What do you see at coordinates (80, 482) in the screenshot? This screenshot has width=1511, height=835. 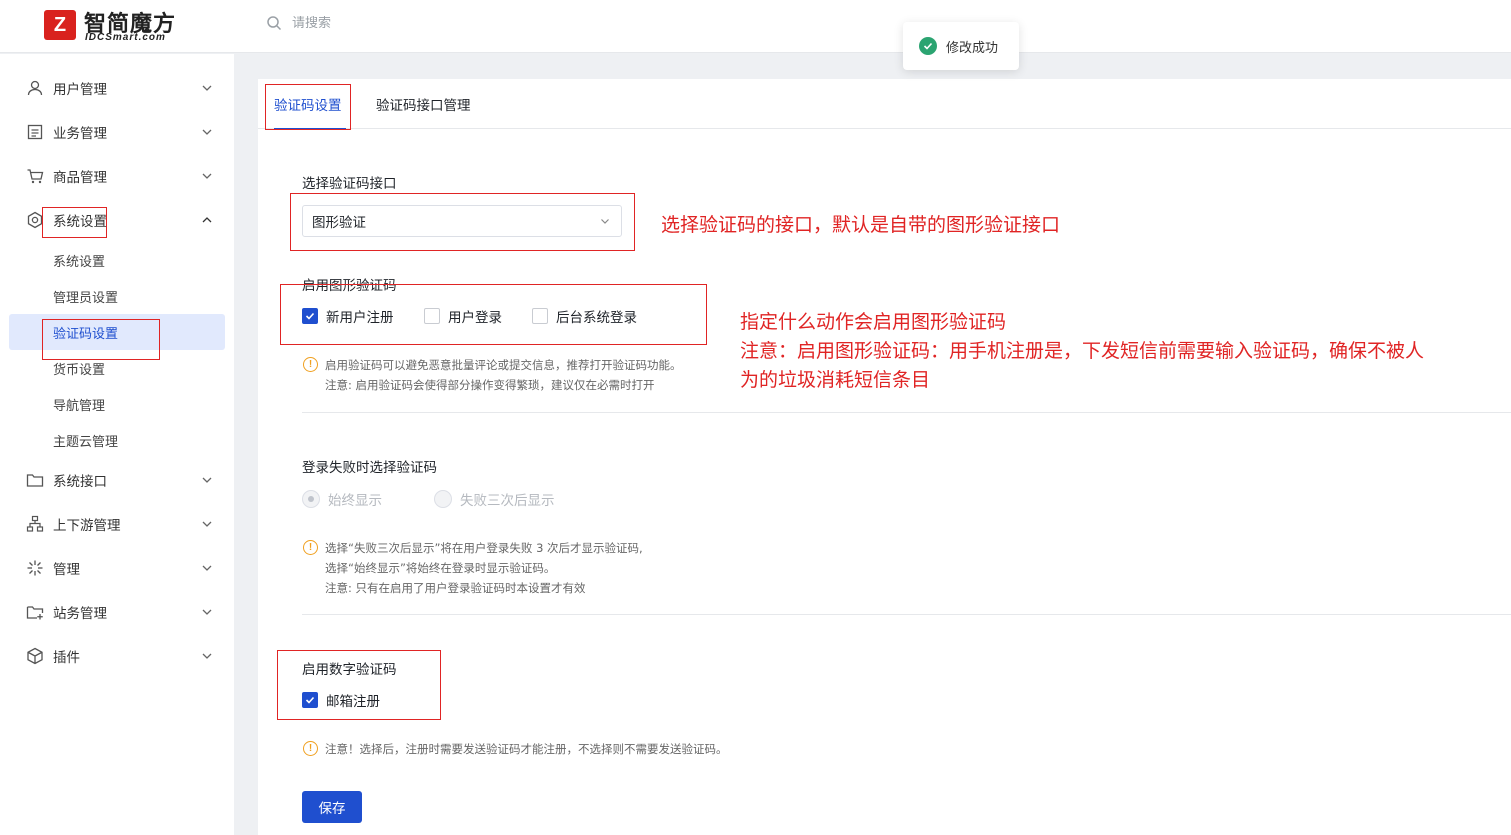 I see `sidebar-item-label: 系统接口` at bounding box center [80, 482].